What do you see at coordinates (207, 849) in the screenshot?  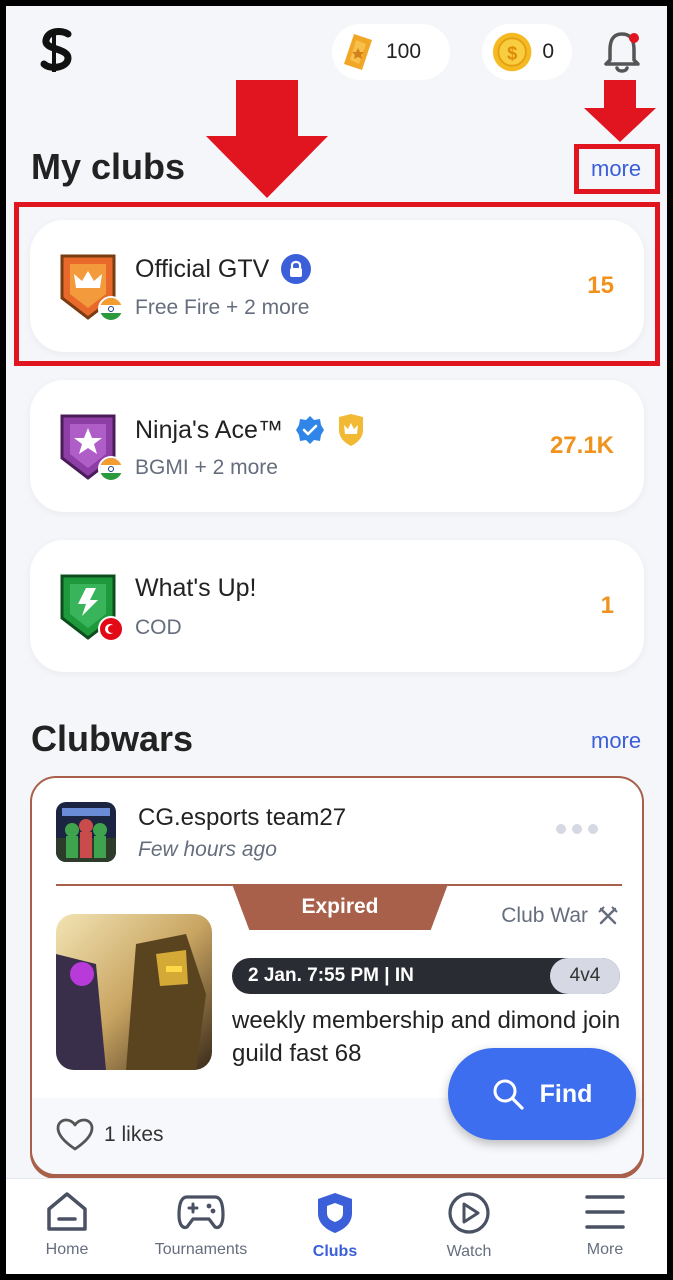 I see `post-time: Few hours ago` at bounding box center [207, 849].